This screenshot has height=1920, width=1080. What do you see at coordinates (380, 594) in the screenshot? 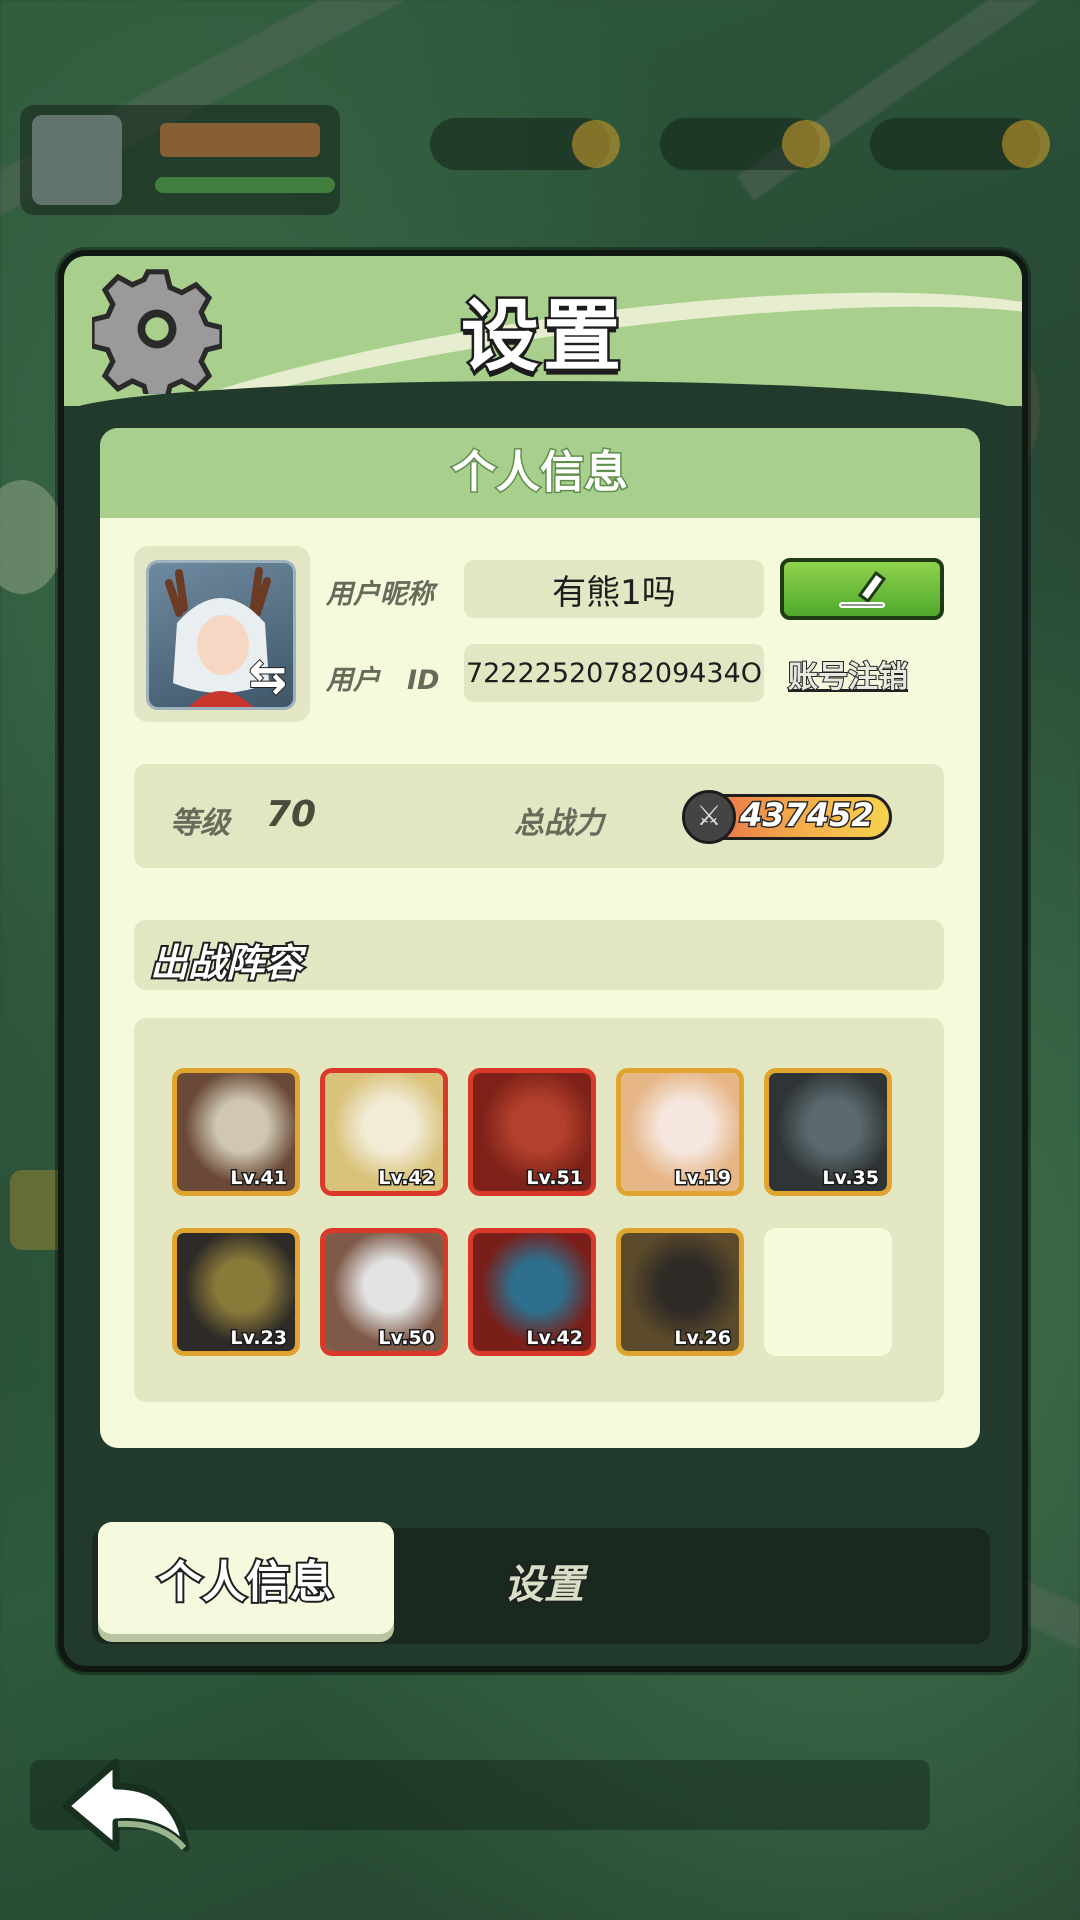
I see `nickname-label: 用户昵称` at bounding box center [380, 594].